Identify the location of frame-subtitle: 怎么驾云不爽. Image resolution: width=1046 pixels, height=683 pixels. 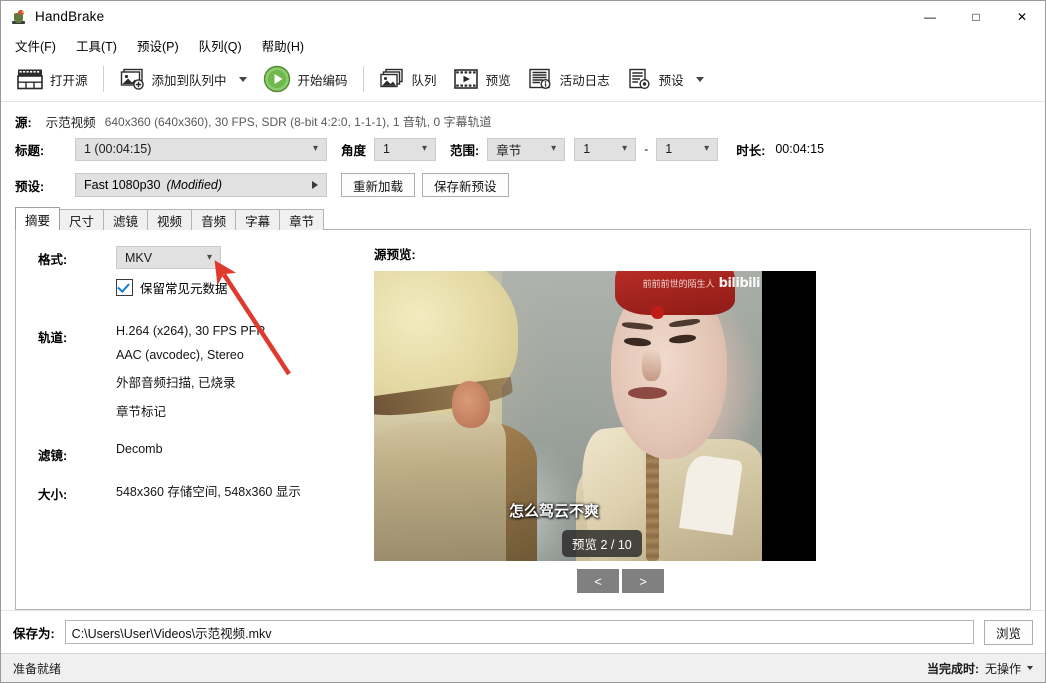
(554, 511).